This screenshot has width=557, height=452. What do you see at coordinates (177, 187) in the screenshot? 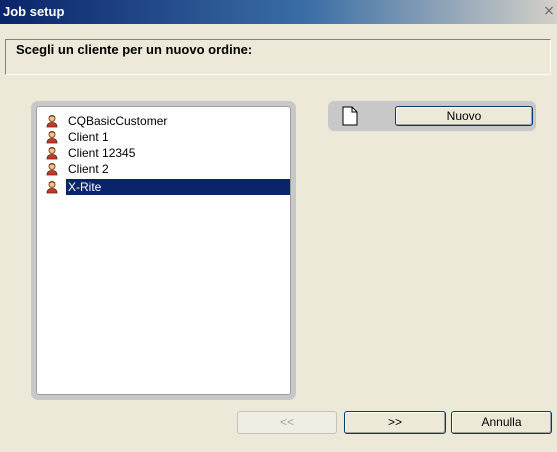
I see `customer-label: X-Rite` at bounding box center [177, 187].